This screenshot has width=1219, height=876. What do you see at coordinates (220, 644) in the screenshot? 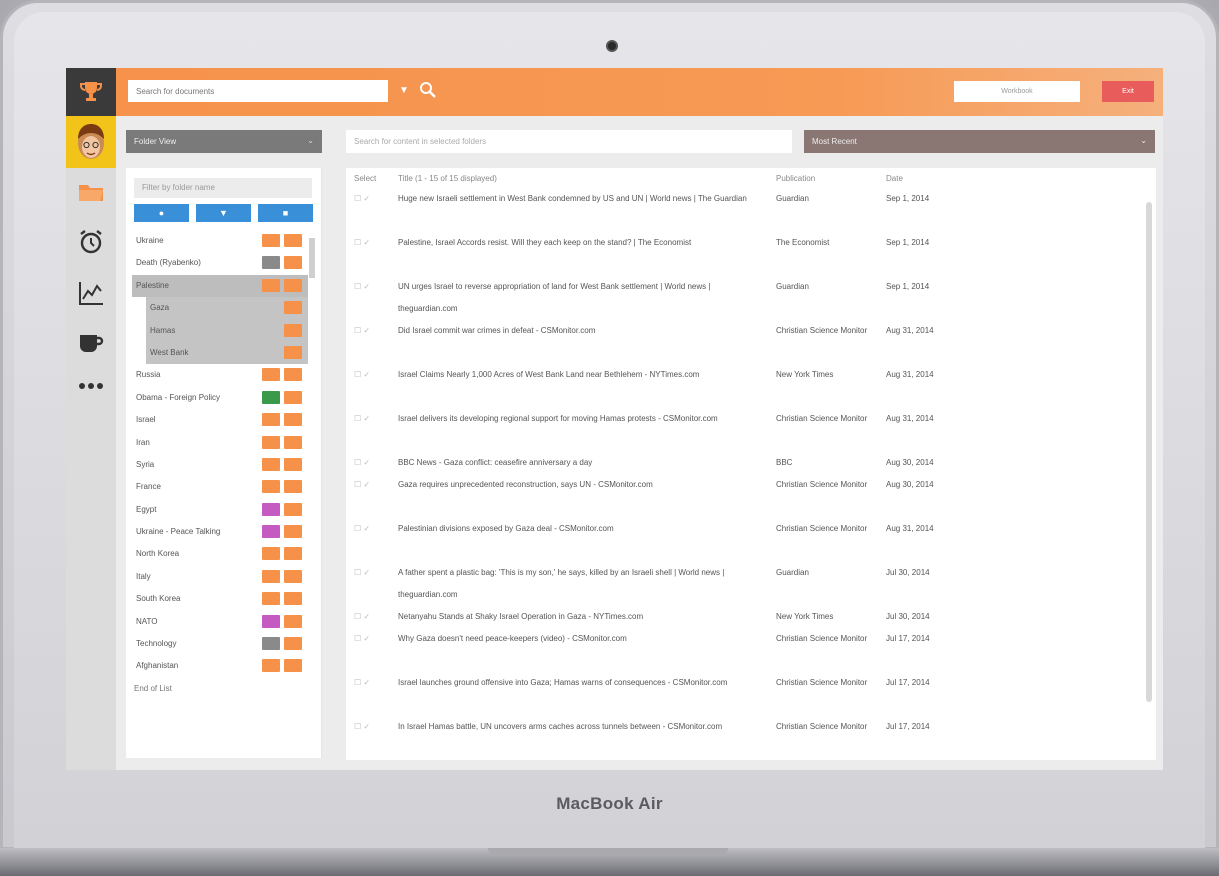
I see `folder-item: Technology` at bounding box center [220, 644].